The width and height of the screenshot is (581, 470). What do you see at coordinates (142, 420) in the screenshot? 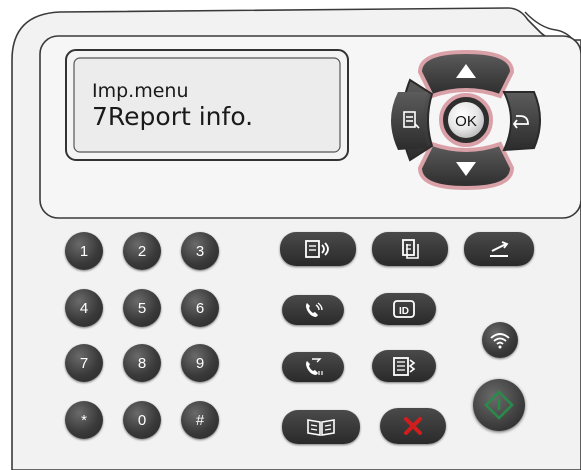
I see `keypad-key-0: 0` at bounding box center [142, 420].